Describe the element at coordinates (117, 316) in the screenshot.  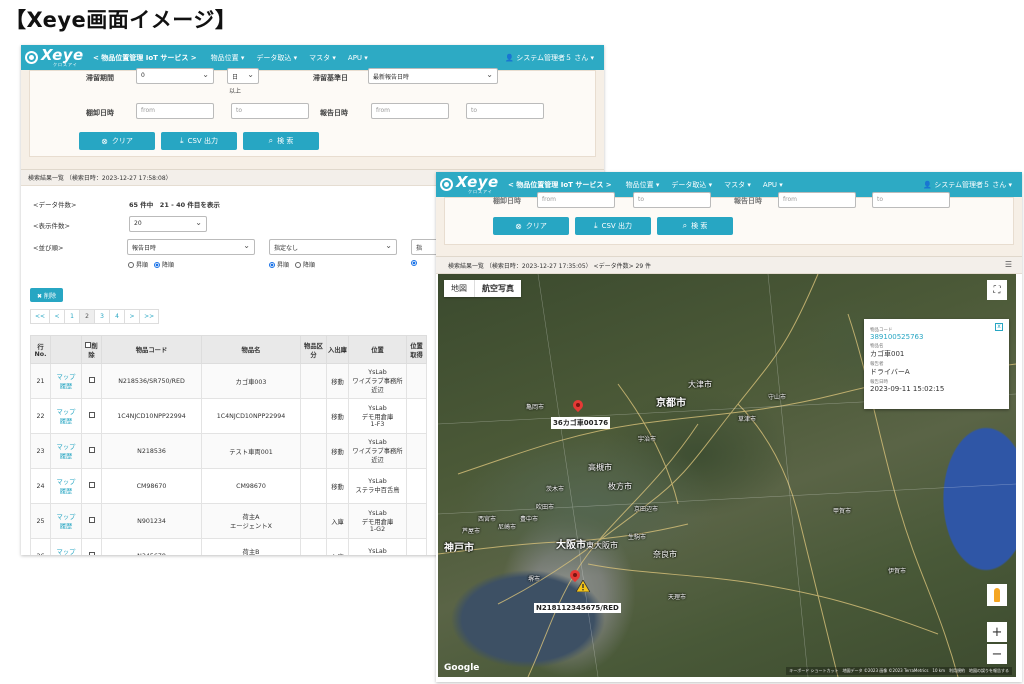
I see `page-4: 4` at that location.